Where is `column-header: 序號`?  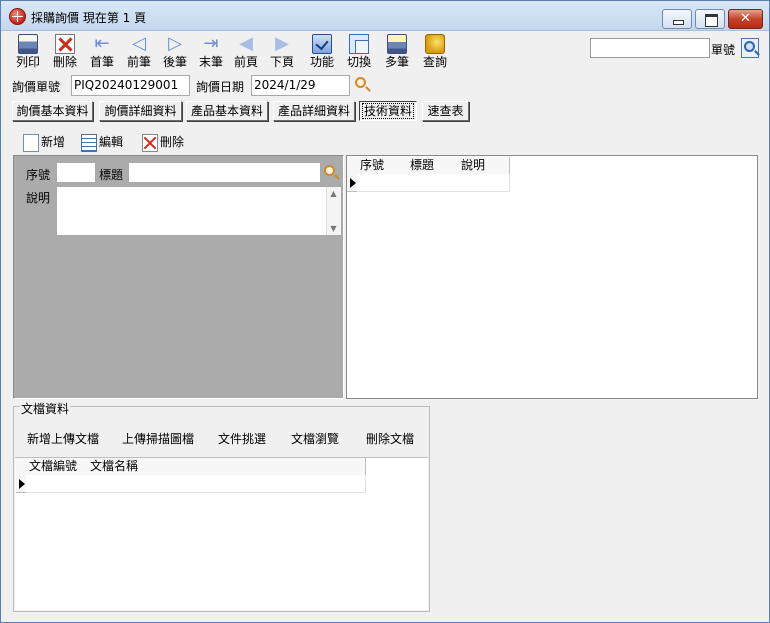
column-header: 序號 is located at coordinates (382, 166).